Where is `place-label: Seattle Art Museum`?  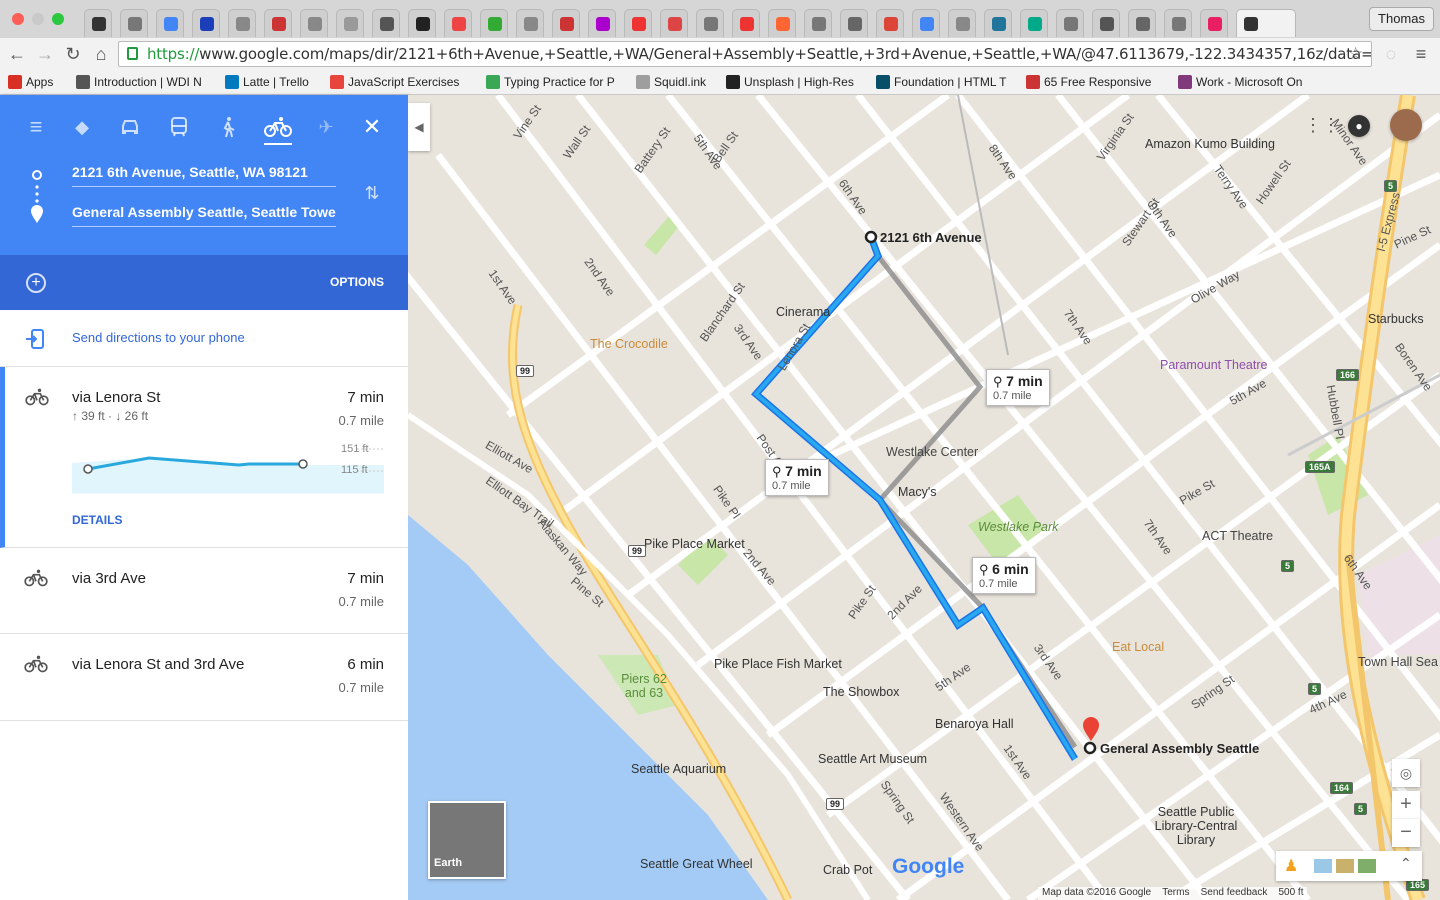
place-label: Seattle Art Museum is located at coordinates (872, 759).